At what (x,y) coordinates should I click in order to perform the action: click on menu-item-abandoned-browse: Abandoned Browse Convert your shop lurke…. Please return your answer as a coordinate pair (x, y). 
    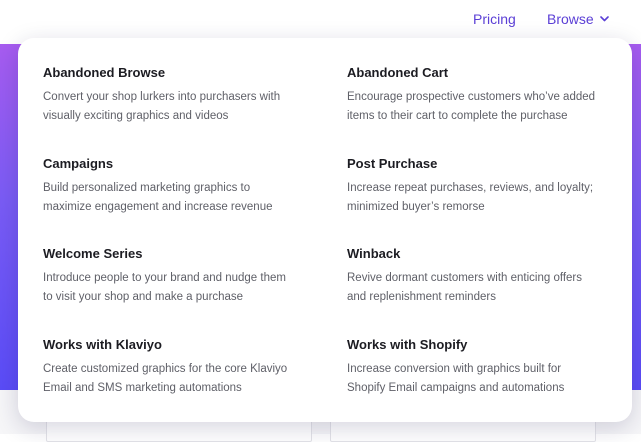
    Looking at the image, I should click on (183, 95).